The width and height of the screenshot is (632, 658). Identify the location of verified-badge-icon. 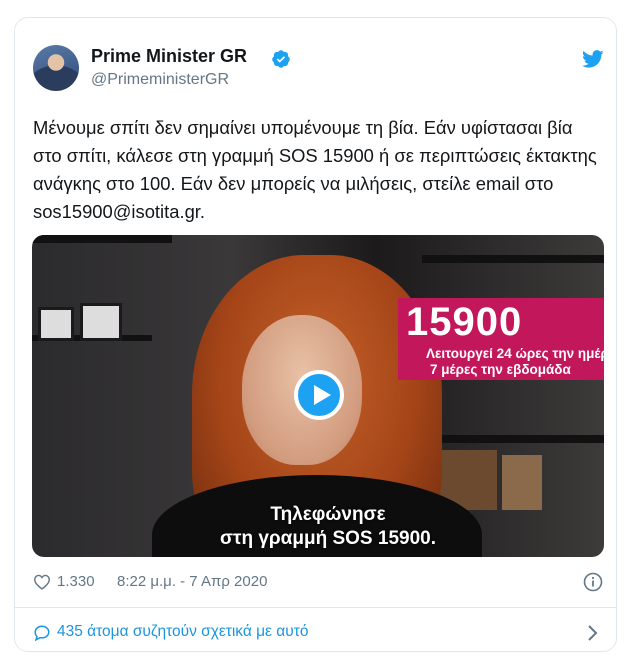
(281, 59).